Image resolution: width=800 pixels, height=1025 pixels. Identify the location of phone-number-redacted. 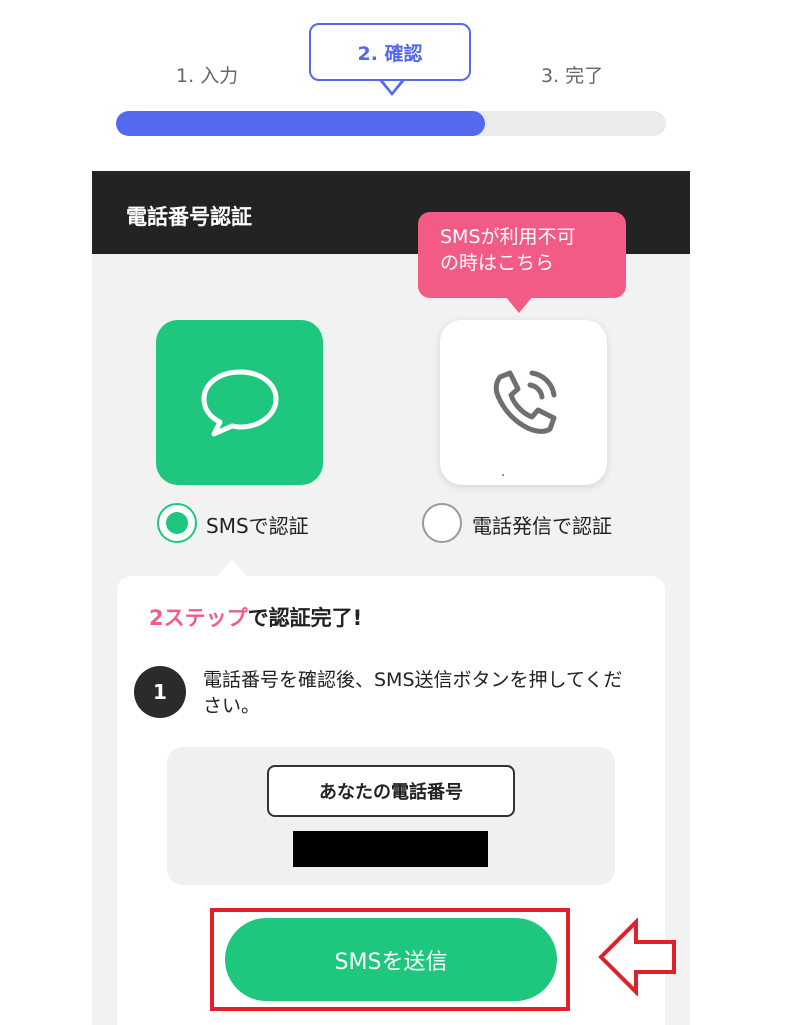
(390, 849).